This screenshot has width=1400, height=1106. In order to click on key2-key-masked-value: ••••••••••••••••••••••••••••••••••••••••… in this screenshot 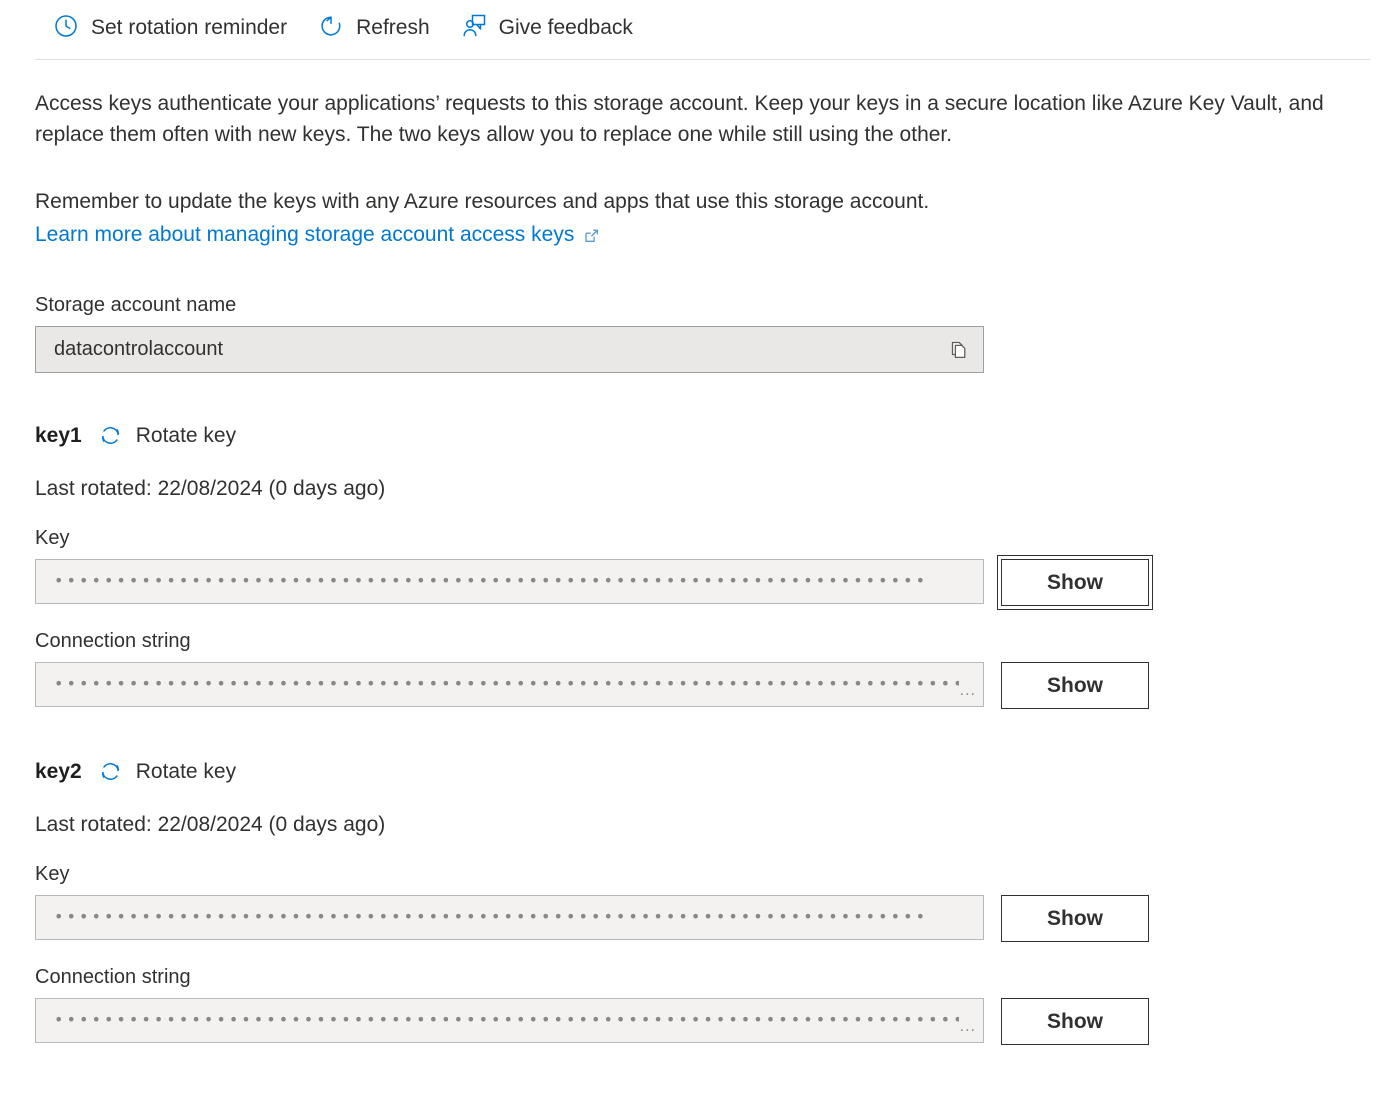, I will do `click(490, 916)`.